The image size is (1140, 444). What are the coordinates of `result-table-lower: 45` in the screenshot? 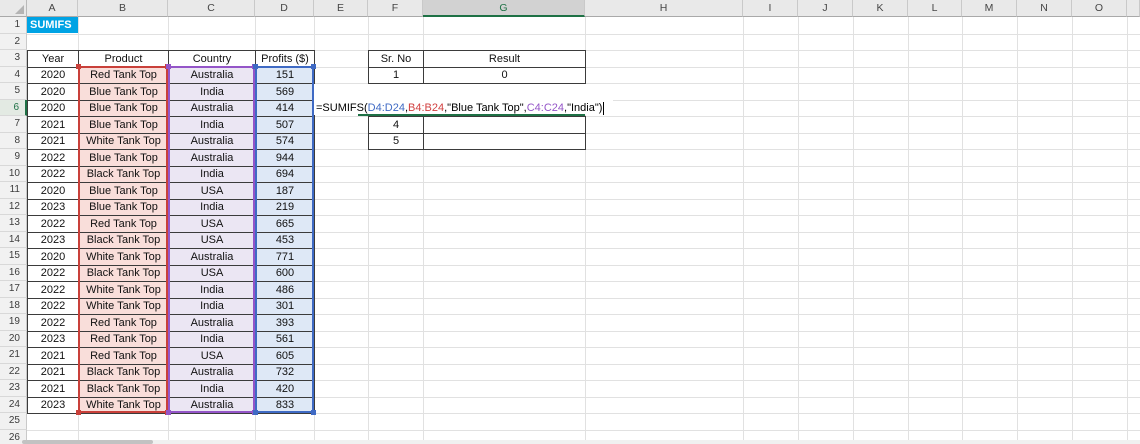 It's located at (477, 133).